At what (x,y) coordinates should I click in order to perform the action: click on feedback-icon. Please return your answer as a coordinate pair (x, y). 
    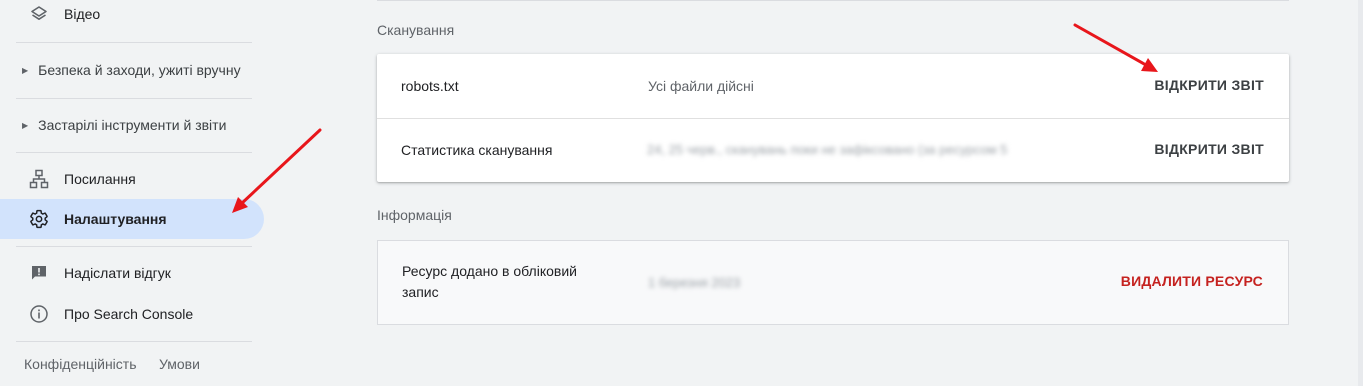
    Looking at the image, I should click on (39, 273).